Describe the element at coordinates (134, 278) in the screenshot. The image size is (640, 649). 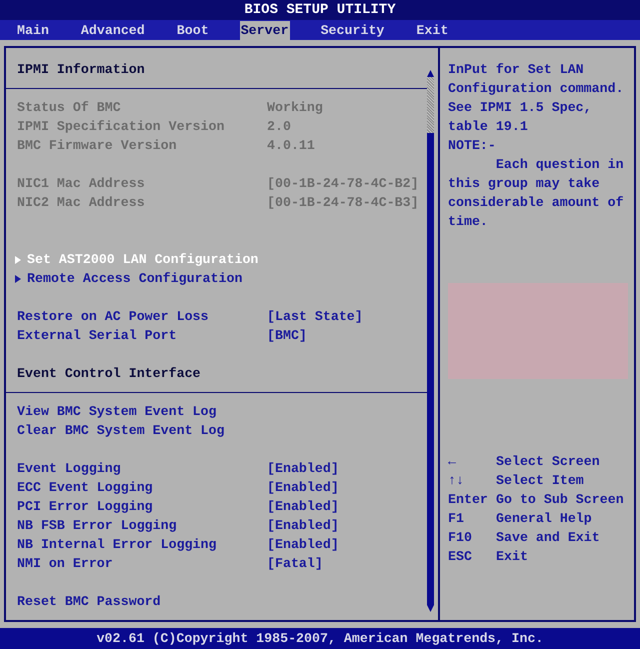
I see `submenu-item: Remote Access Configuration` at that location.